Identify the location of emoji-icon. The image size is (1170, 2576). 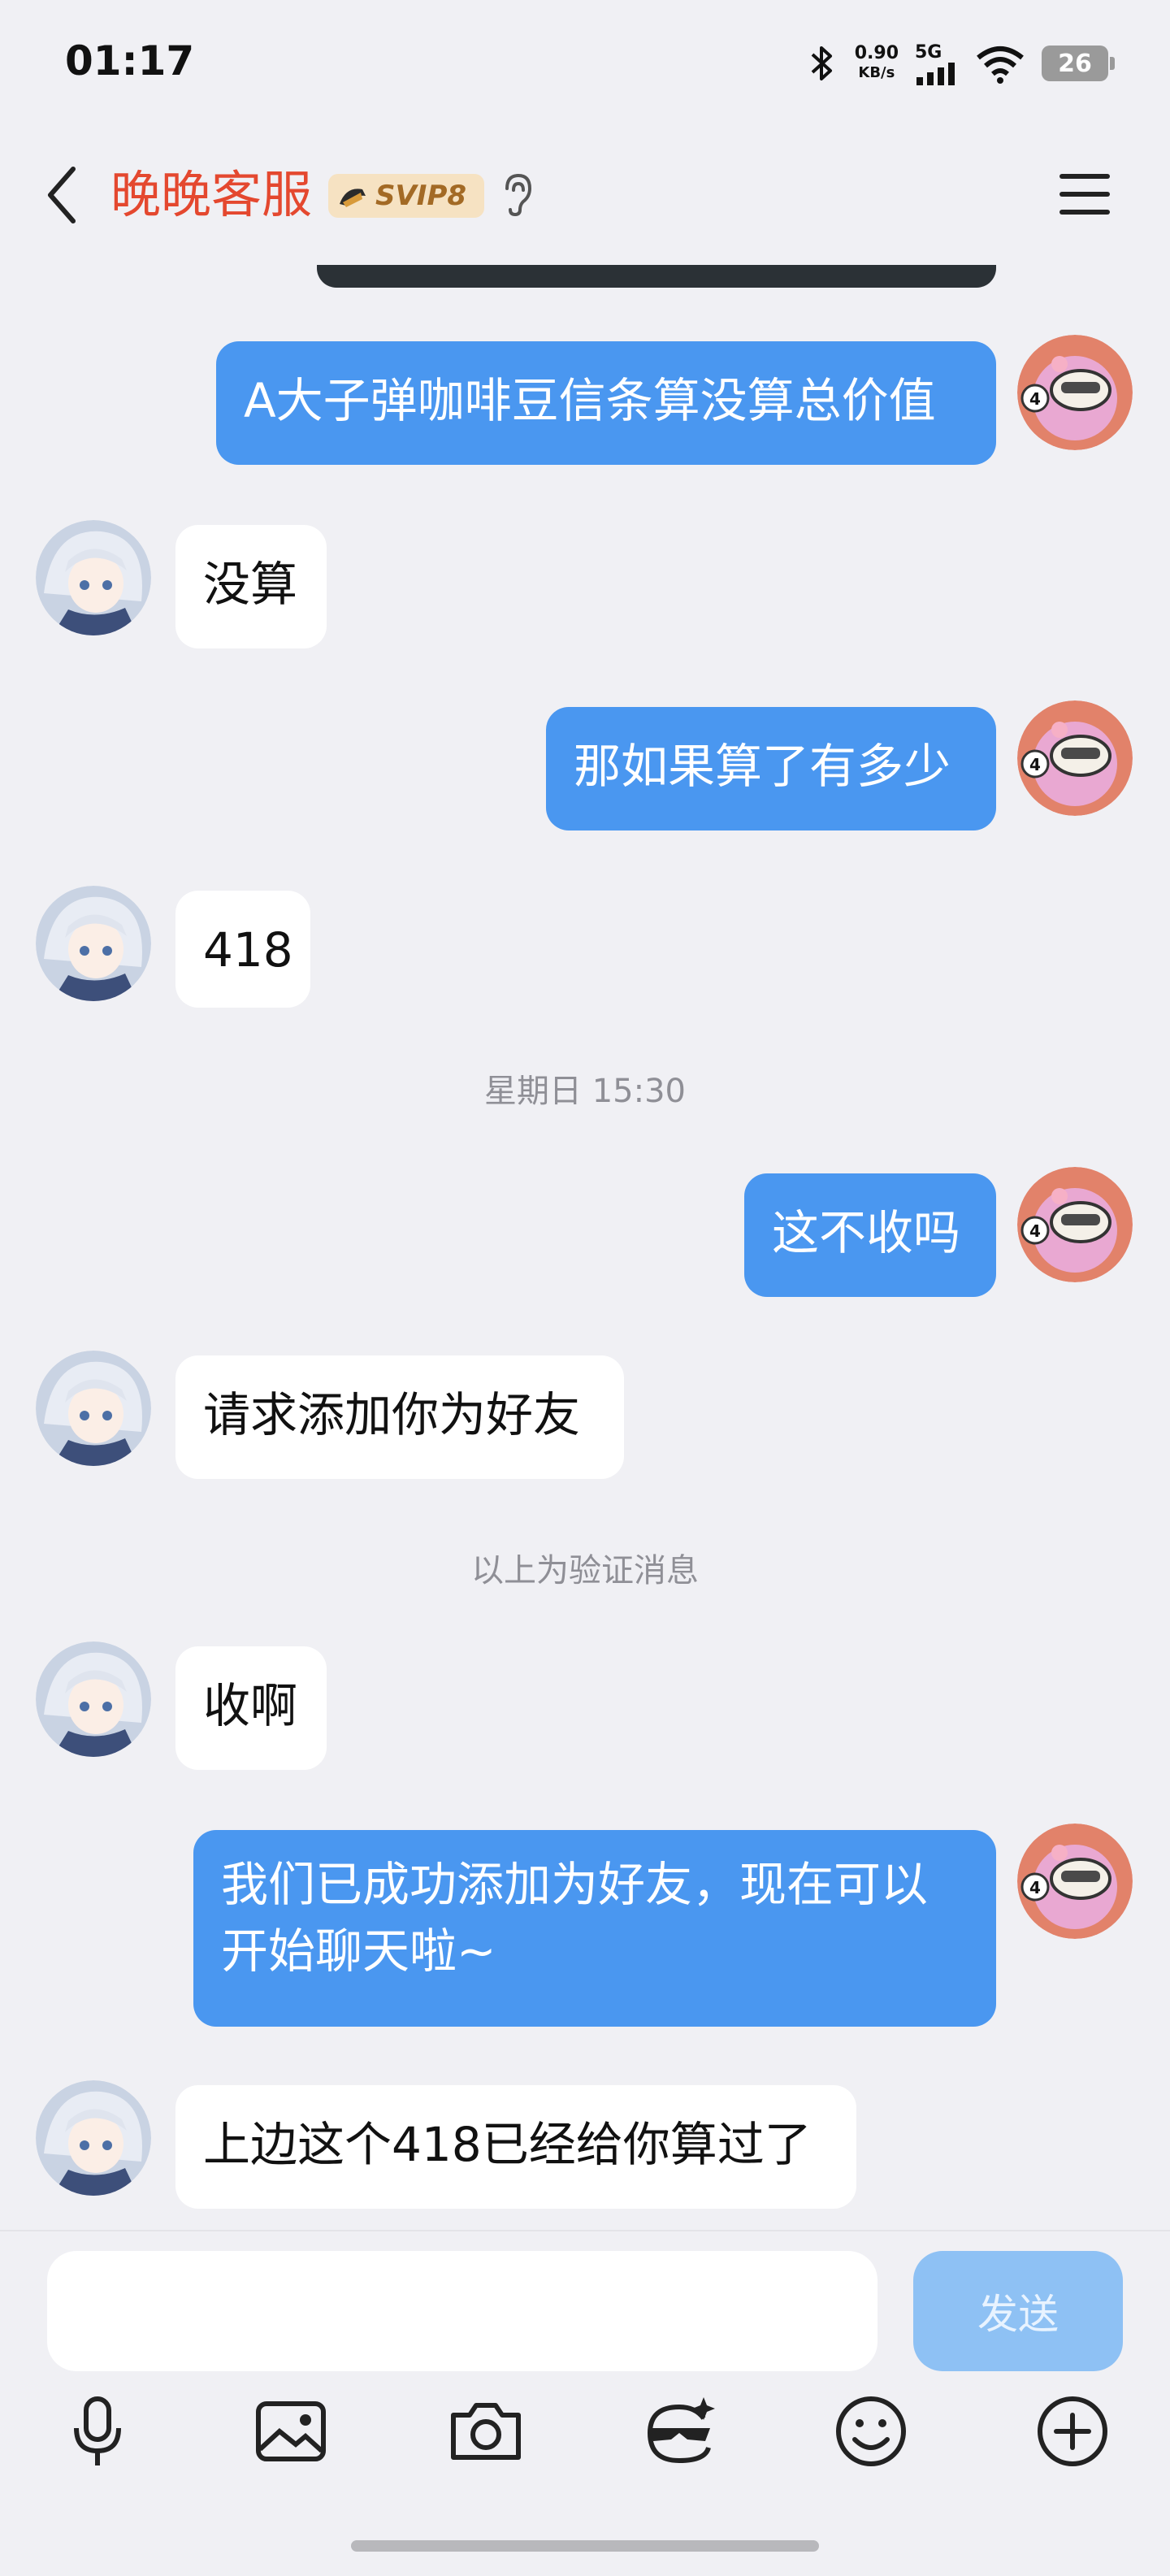
(871, 2431).